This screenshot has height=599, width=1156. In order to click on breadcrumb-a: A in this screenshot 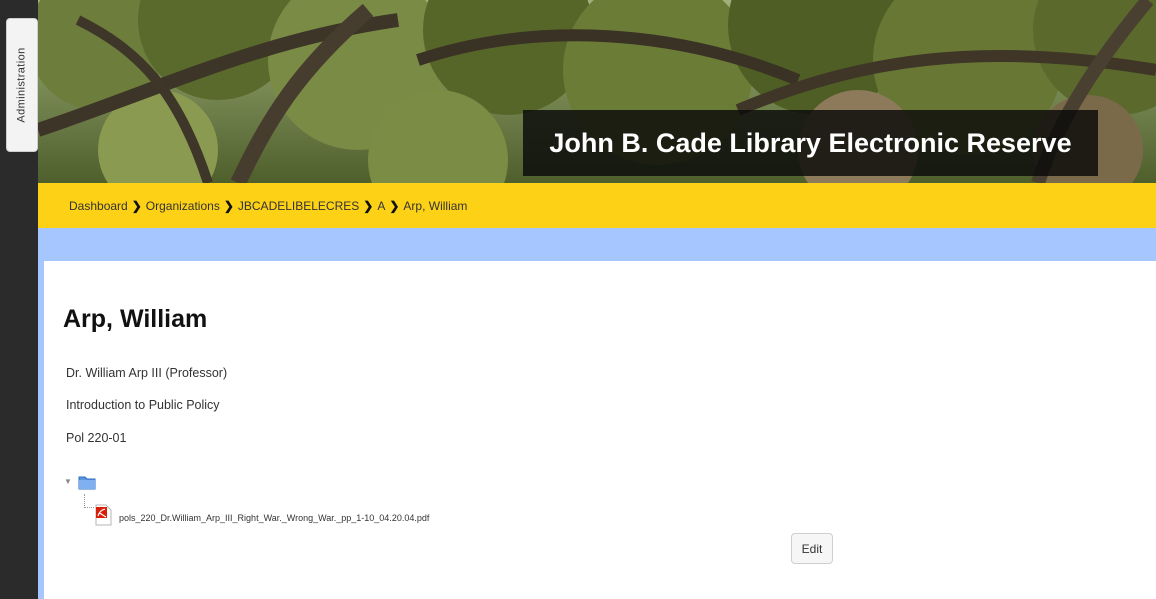, I will do `click(381, 206)`.